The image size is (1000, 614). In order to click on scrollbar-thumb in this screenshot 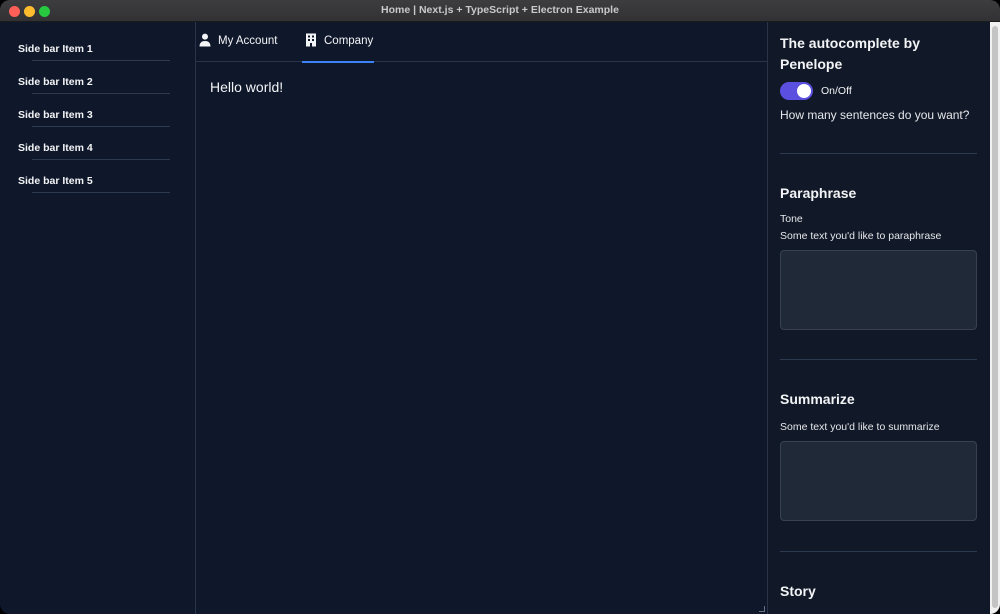, I will do `click(995, 317)`.